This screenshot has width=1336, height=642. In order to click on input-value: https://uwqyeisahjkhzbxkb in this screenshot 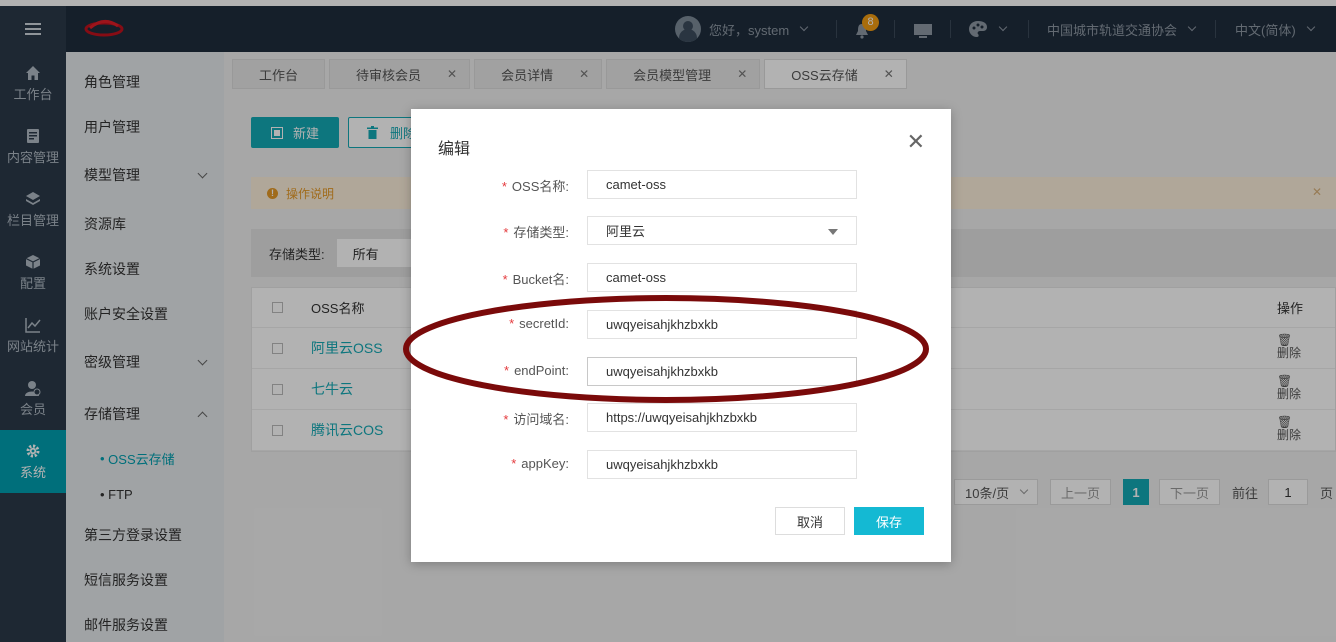, I will do `click(682, 417)`.